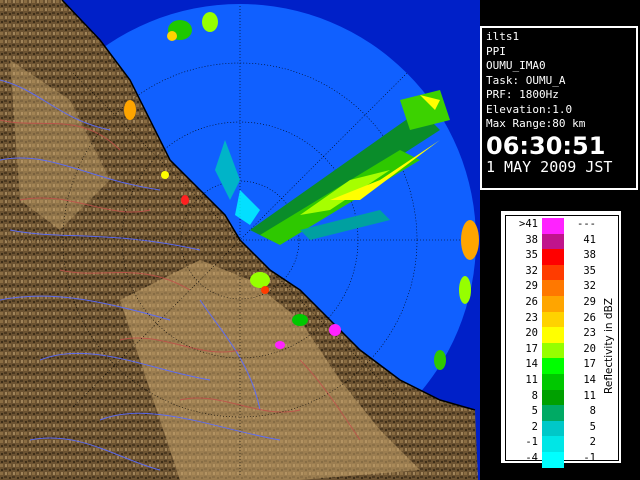  I want to click on legend-max: 5, so click(592, 426).